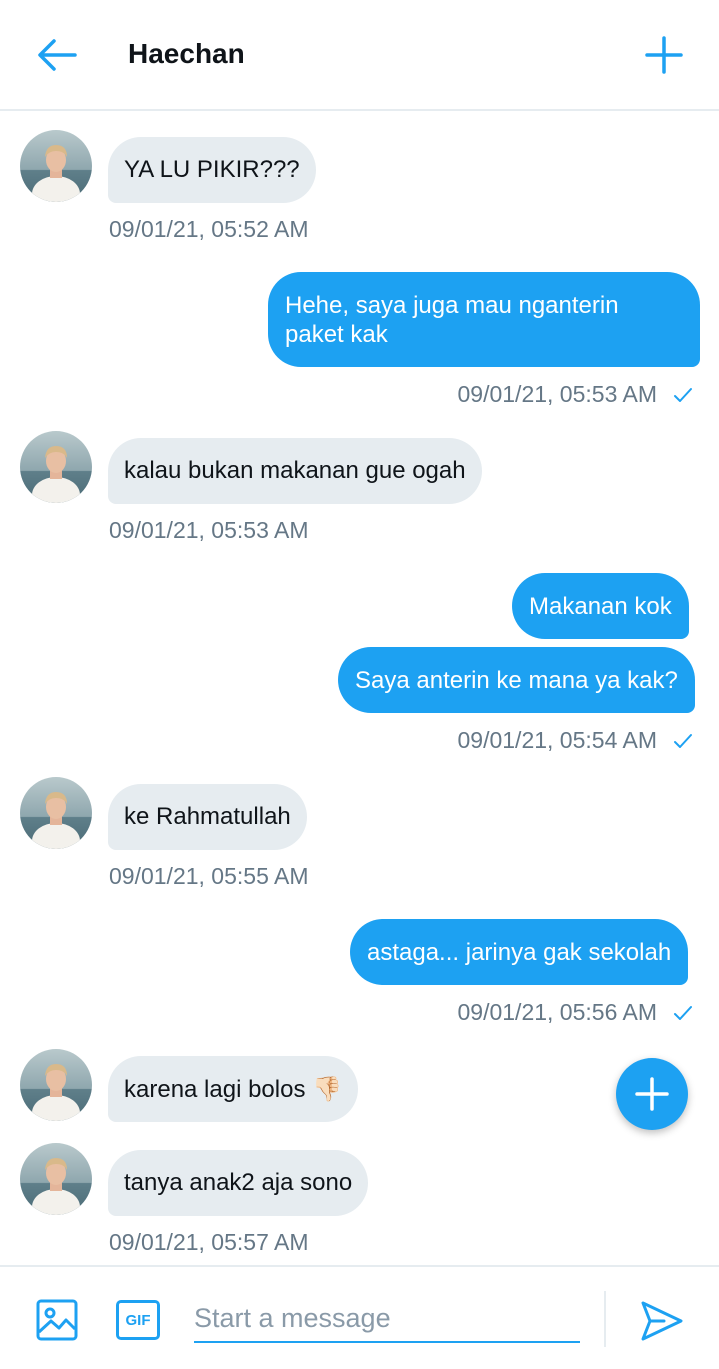  I want to click on incoming-message-bubble: YA LU PIKIR???, so click(212, 170).